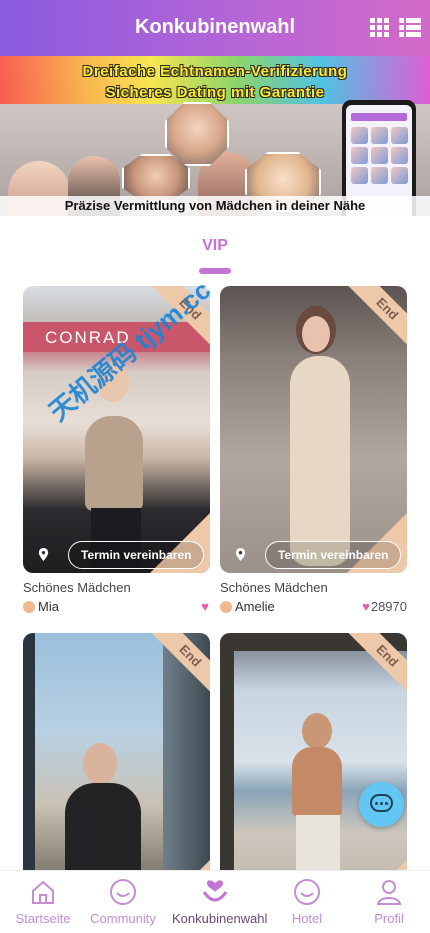 The image size is (430, 933). I want to click on page-title: Konkubinenwahl, so click(215, 27).